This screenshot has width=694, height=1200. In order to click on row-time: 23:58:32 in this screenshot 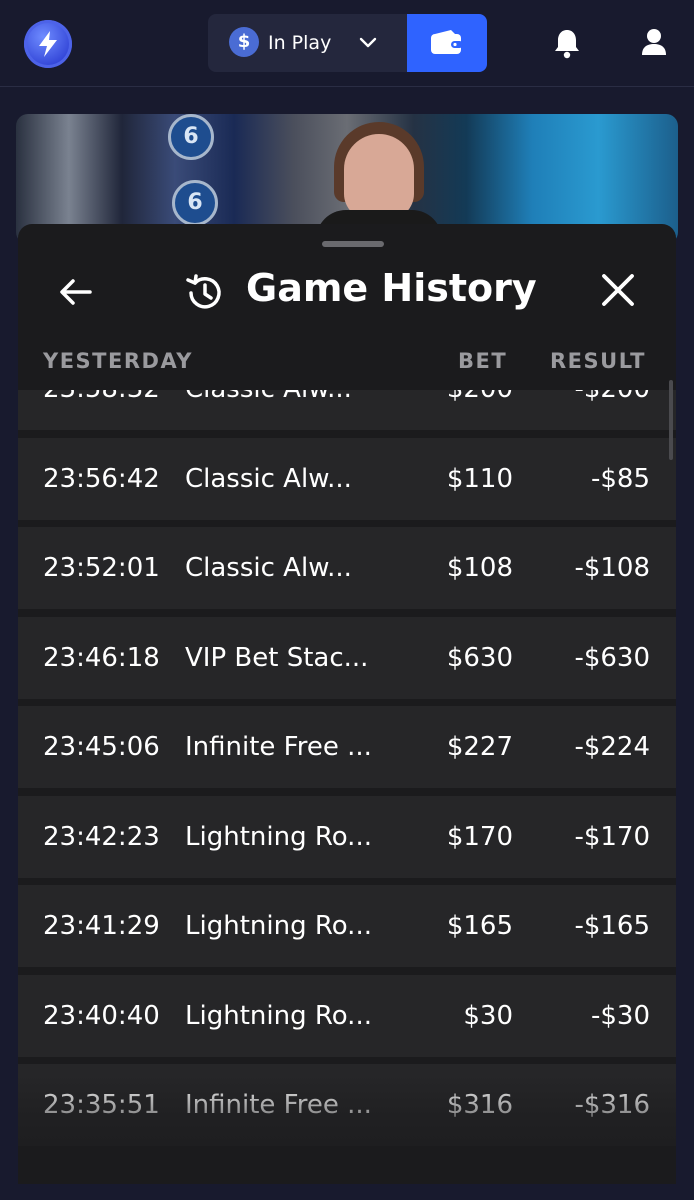, I will do `click(101, 397)`.